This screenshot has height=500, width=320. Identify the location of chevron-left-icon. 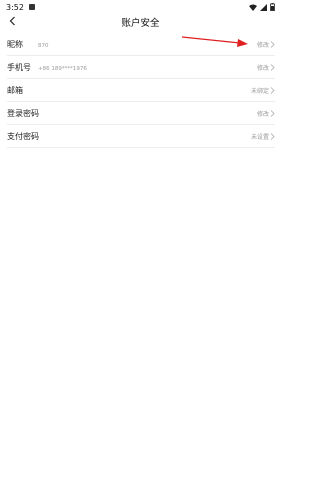
(12, 21).